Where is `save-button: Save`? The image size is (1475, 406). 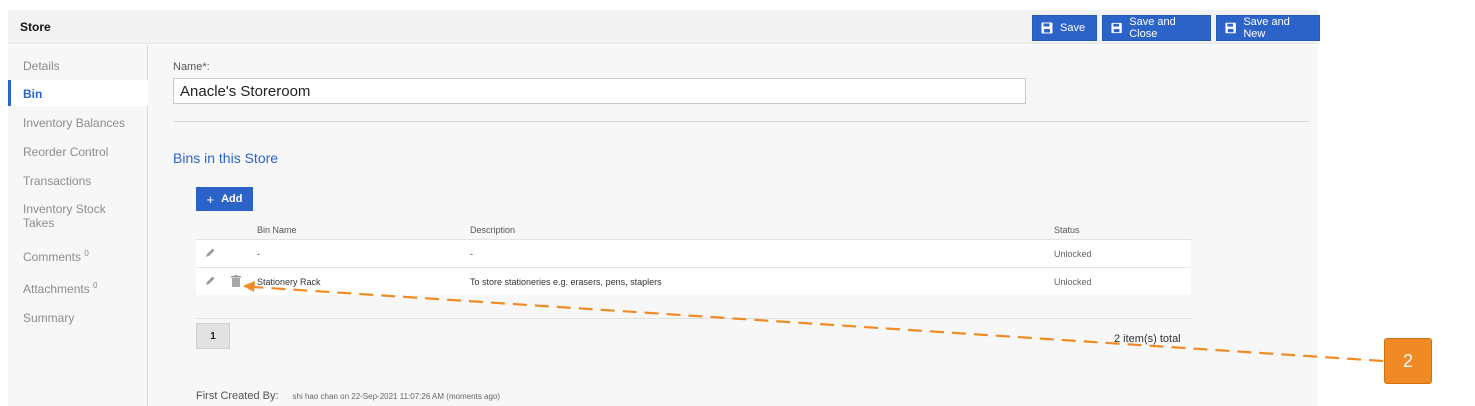
save-button: Save is located at coordinates (1064, 28).